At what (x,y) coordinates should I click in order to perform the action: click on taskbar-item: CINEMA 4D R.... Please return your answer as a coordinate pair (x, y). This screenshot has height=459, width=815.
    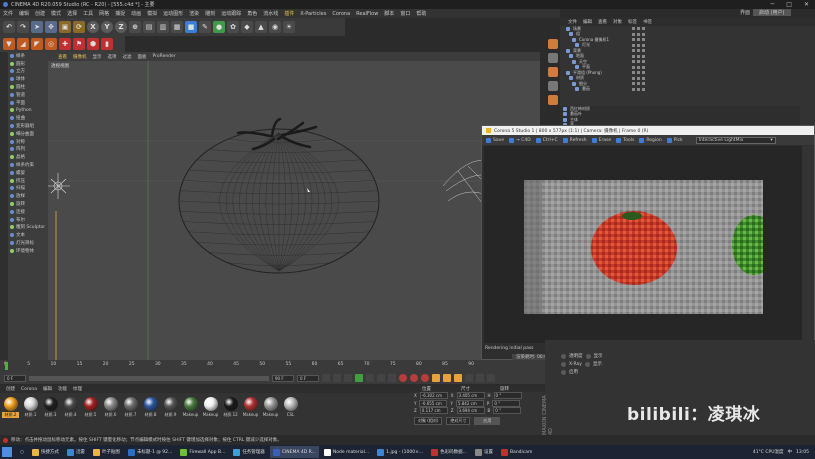
    Looking at the image, I should click on (294, 452).